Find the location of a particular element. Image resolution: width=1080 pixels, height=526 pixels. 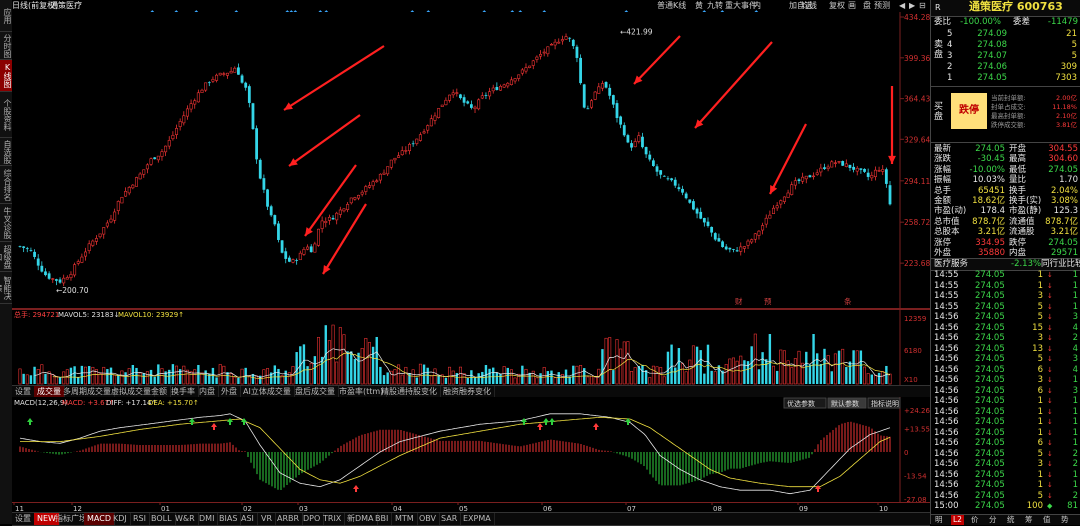

seal-info-value: 2.10亿 is located at coordinates (1066, 116).